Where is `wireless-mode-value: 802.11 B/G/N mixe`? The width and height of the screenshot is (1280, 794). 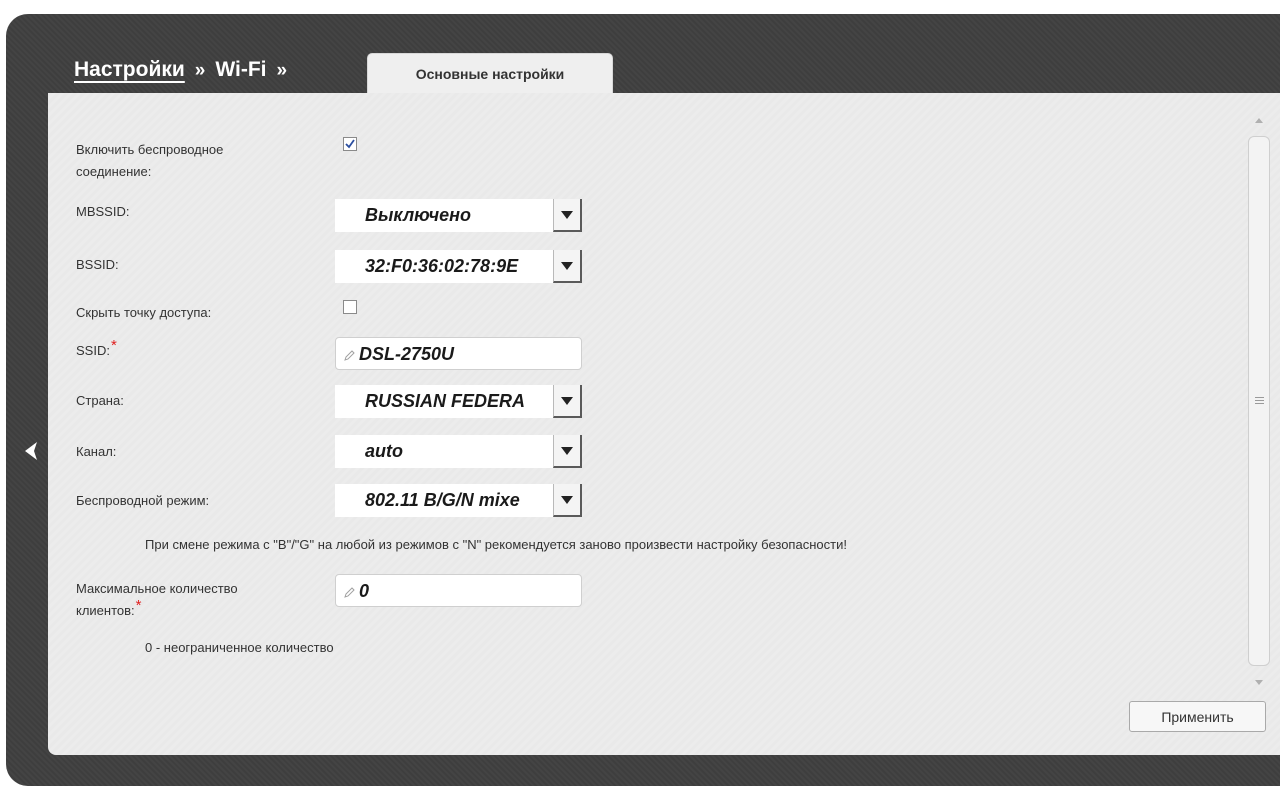 wireless-mode-value: 802.11 B/G/N mixe is located at coordinates (442, 500).